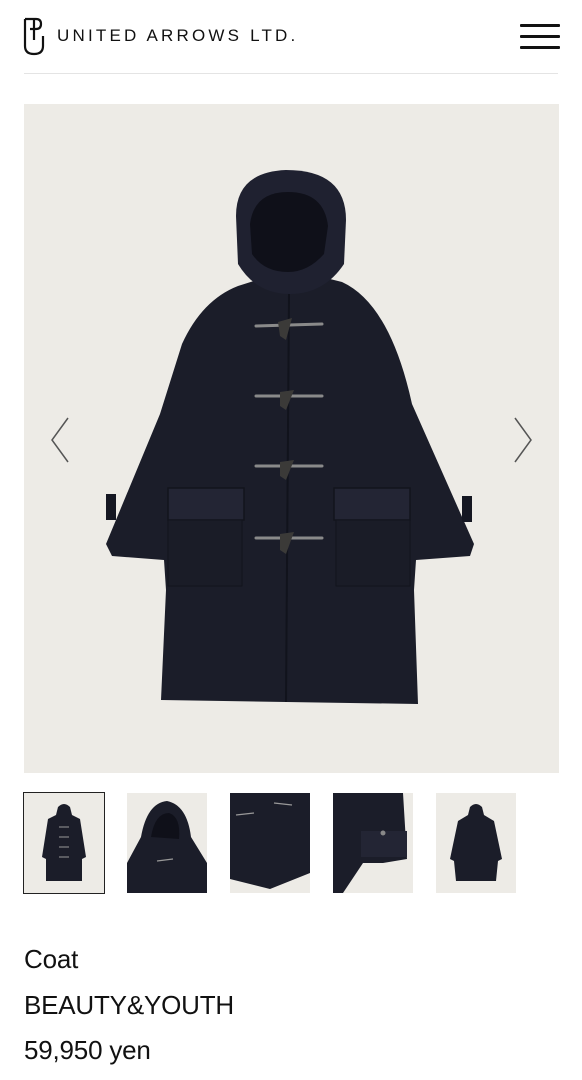 The height and width of the screenshot is (1080, 582). Describe the element at coordinates (34, 36) in the screenshot. I see `ua-monogram-icon` at that location.